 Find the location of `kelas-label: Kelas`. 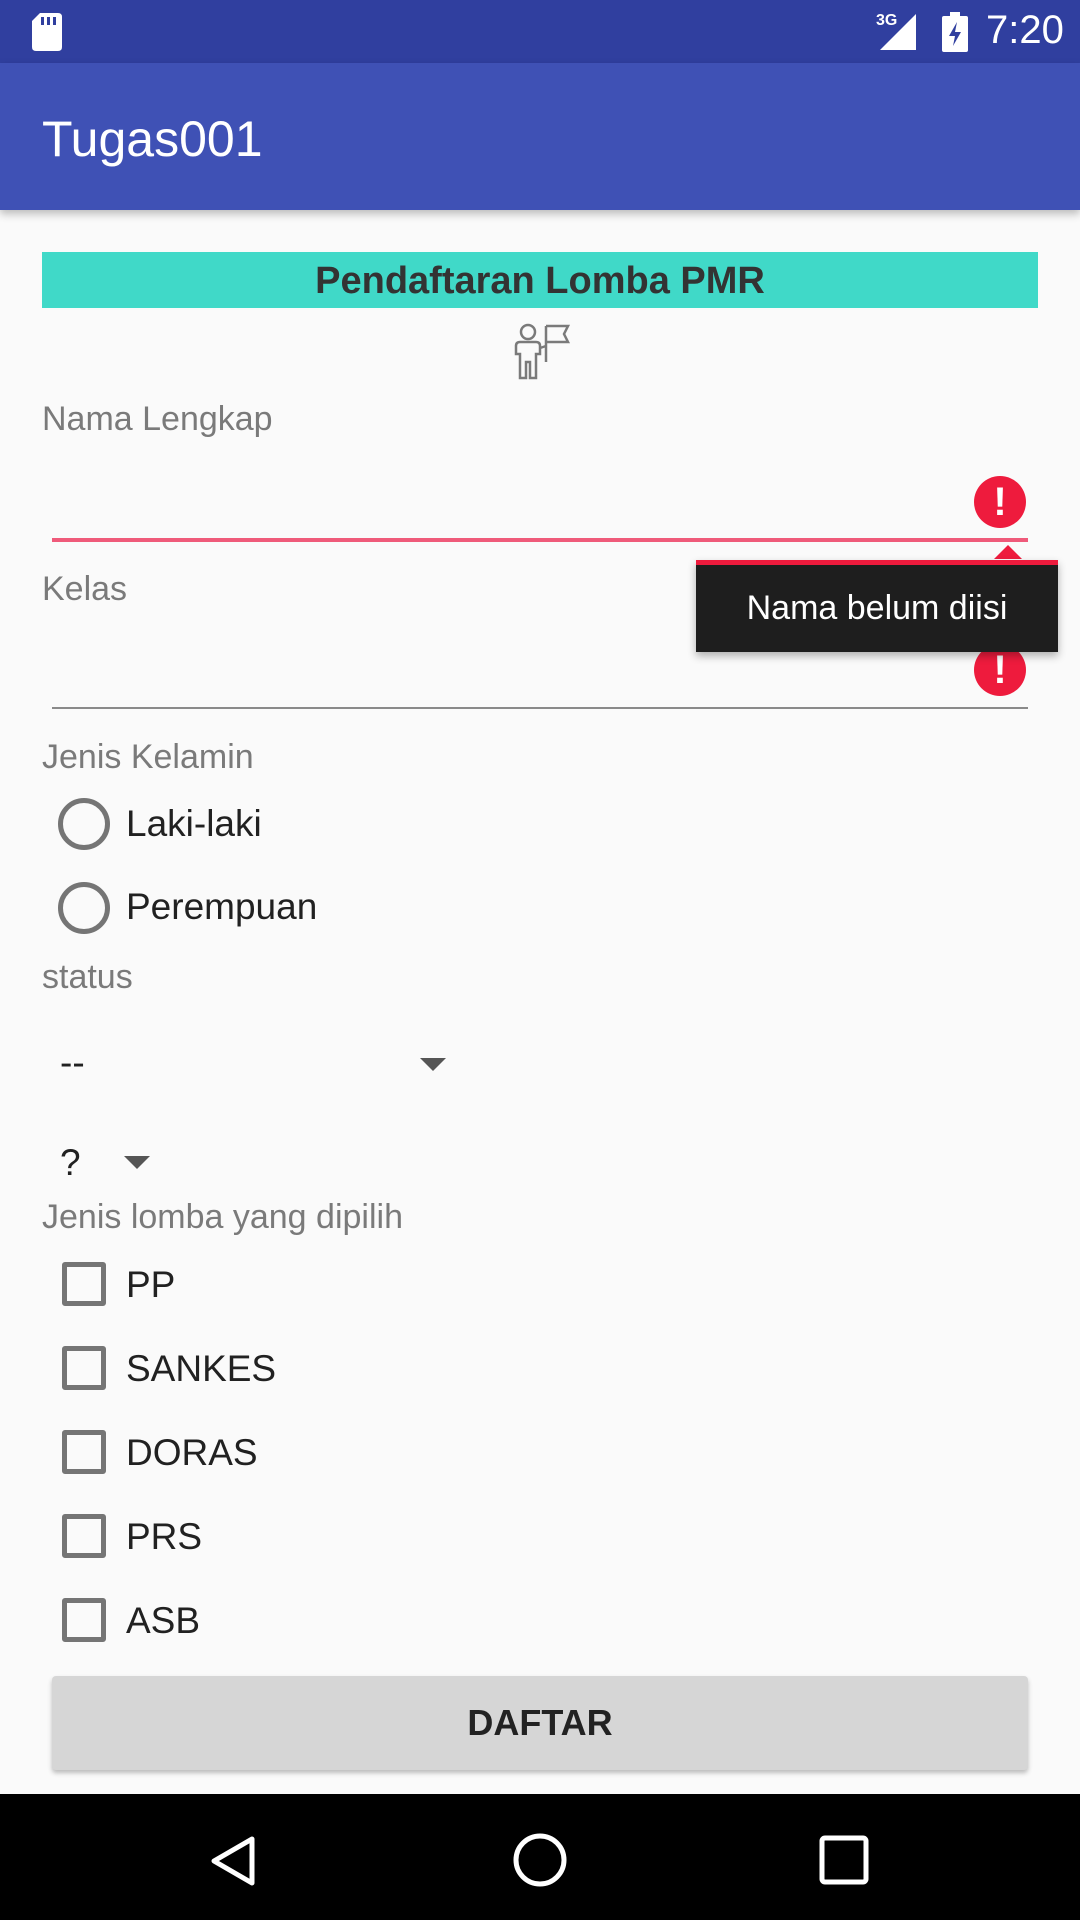

kelas-label: Kelas is located at coordinates (85, 589).